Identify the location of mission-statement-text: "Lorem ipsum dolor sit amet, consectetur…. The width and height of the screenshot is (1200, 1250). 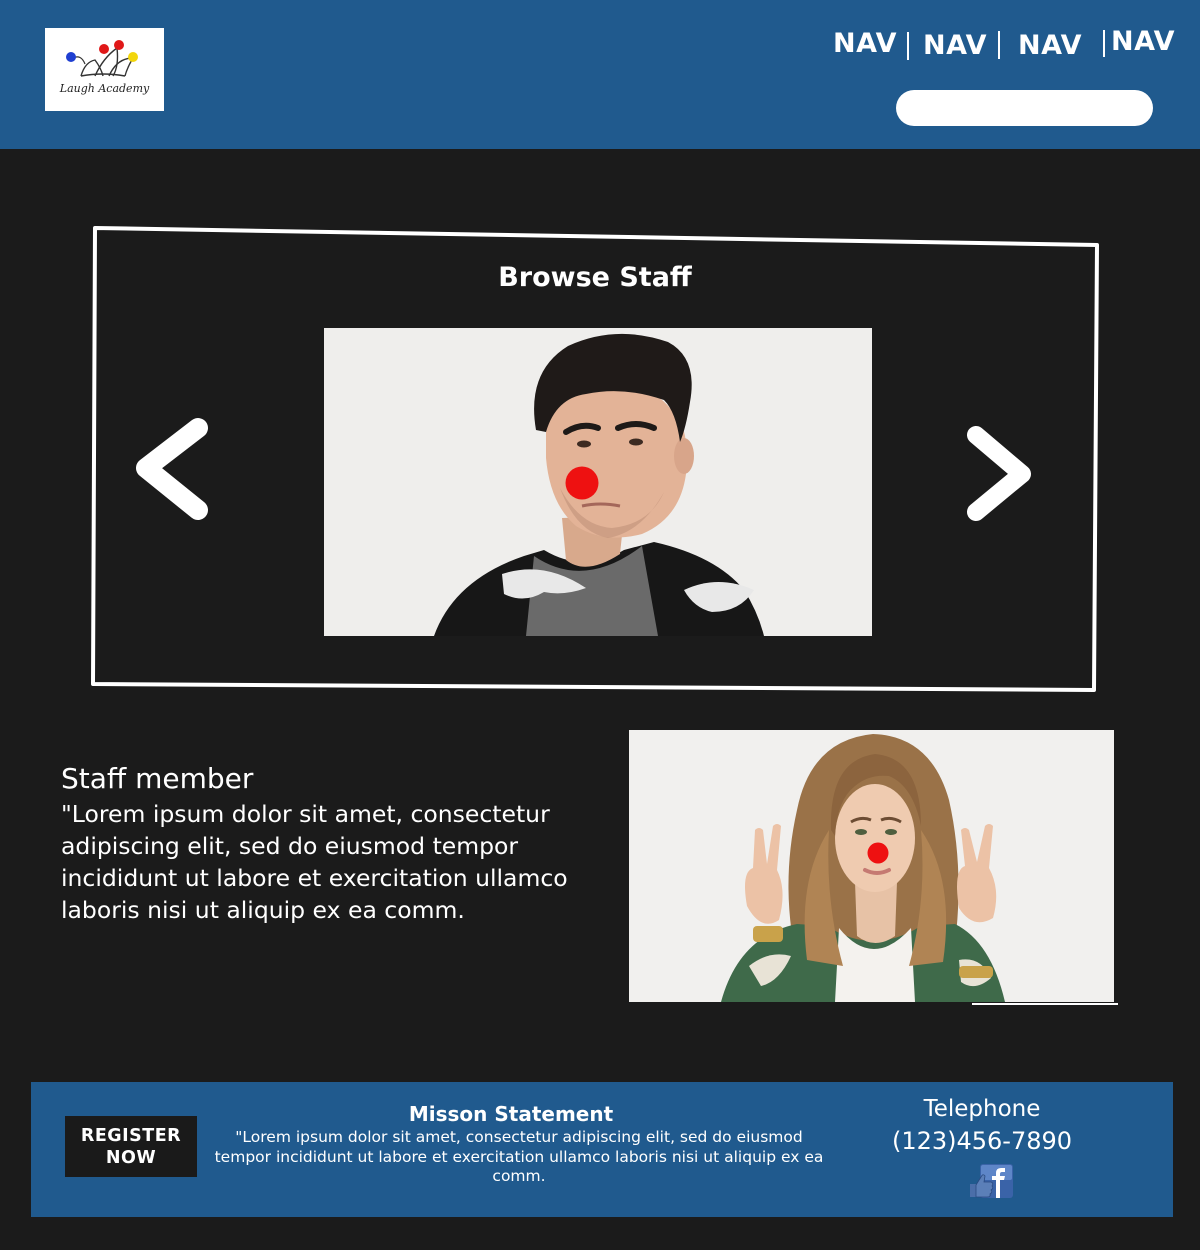
(519, 1156).